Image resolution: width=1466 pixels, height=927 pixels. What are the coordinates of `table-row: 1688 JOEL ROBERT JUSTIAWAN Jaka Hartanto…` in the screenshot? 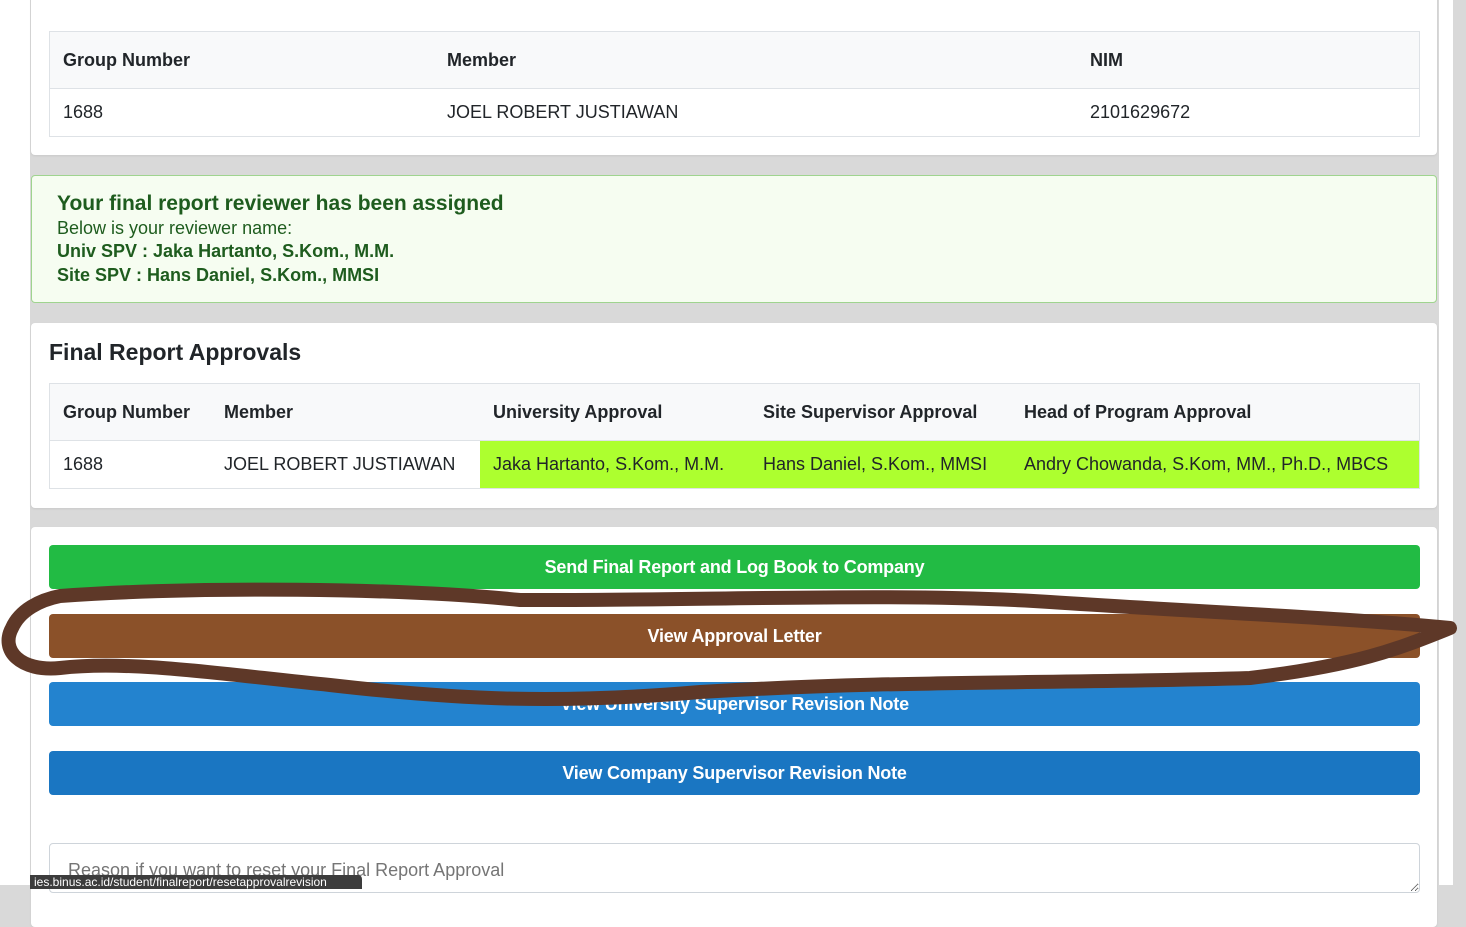 It's located at (735, 464).